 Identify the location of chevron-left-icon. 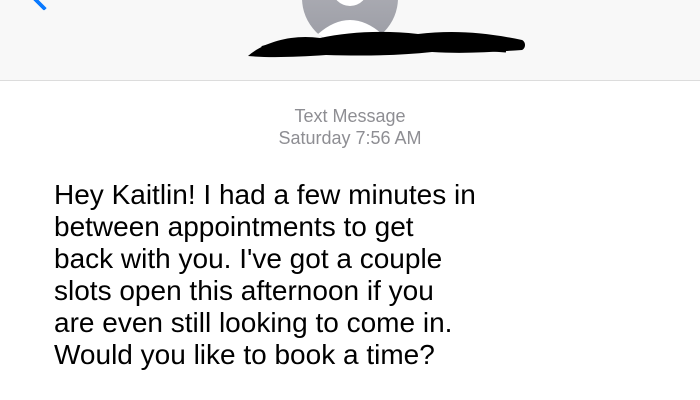
(44, 5).